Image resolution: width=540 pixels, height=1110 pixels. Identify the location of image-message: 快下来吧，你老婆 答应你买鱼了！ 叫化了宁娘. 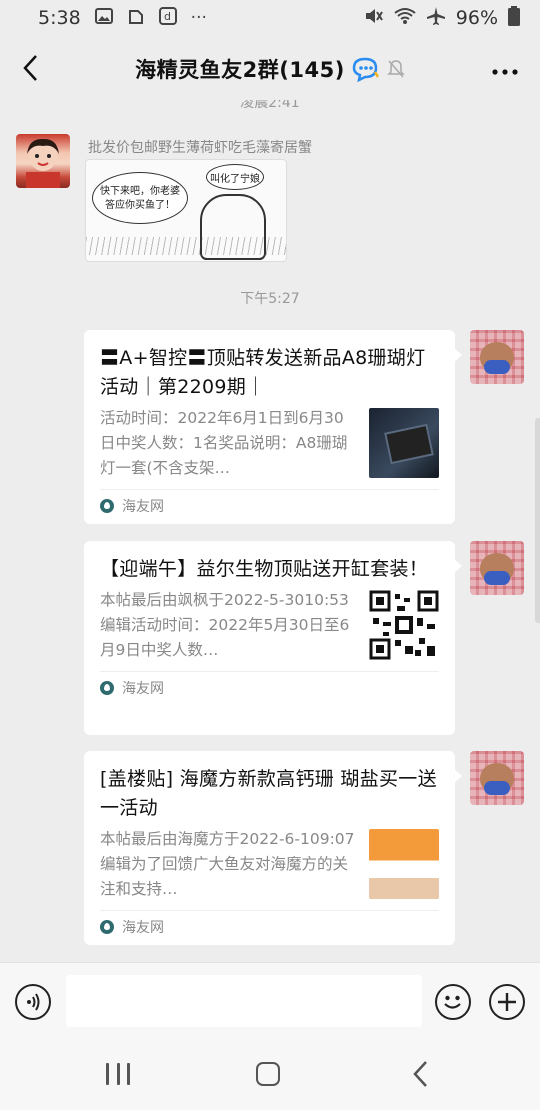
(186, 210).